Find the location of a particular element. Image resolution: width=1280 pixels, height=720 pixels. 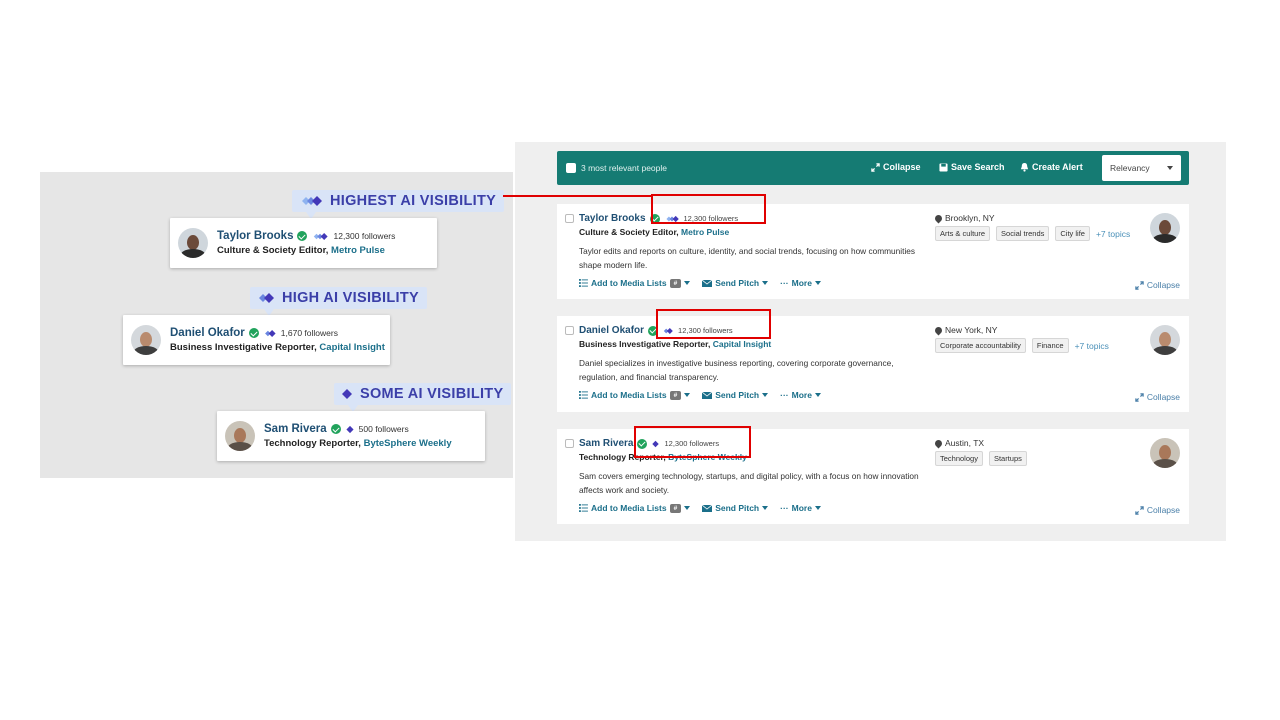

job-title: Technology Reporter, is located at coordinates (314, 443).